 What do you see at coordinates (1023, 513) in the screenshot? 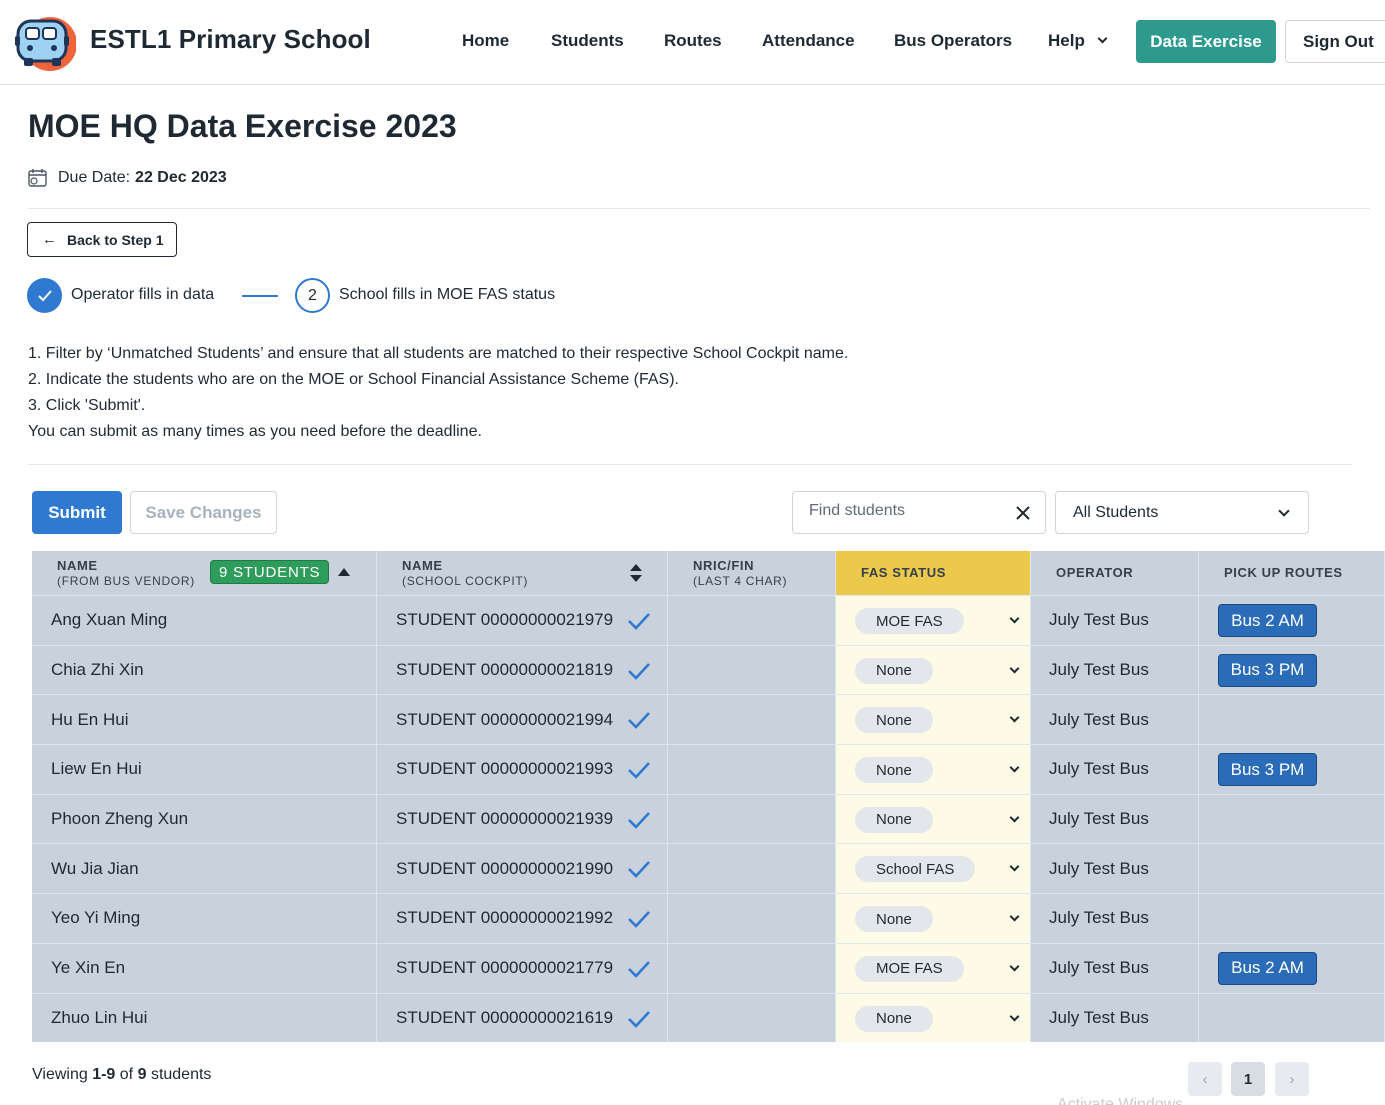
I see `close-icon` at bounding box center [1023, 513].